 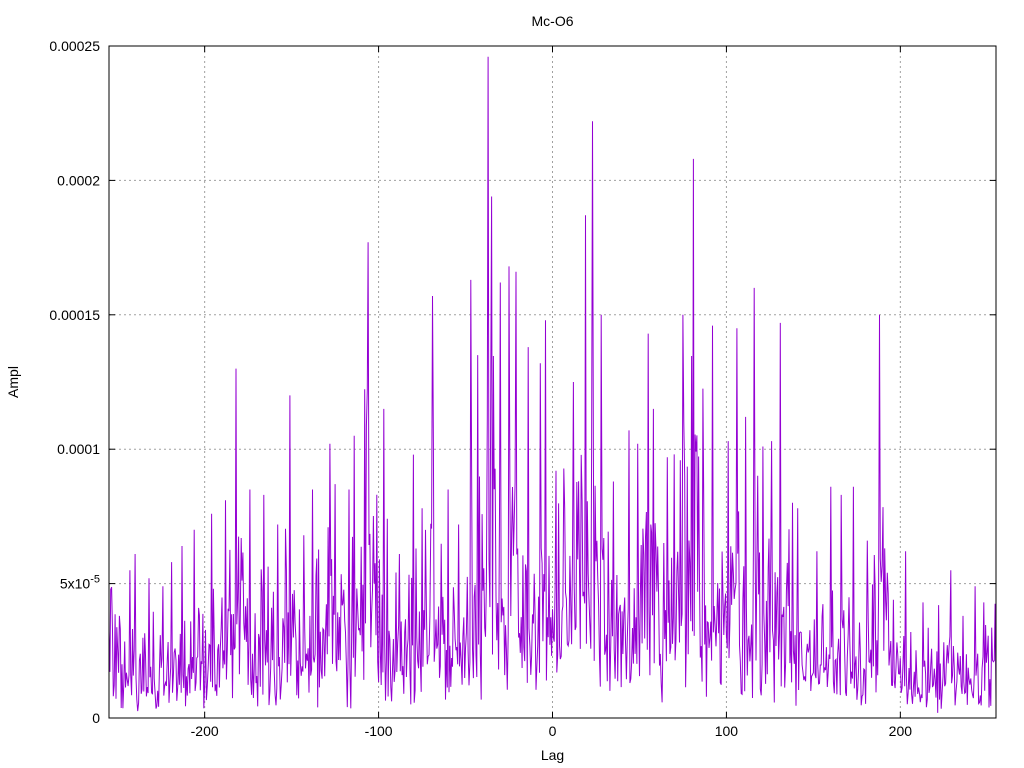 What do you see at coordinates (205, 731) in the screenshot?
I see `x-tick-label: -200` at bounding box center [205, 731].